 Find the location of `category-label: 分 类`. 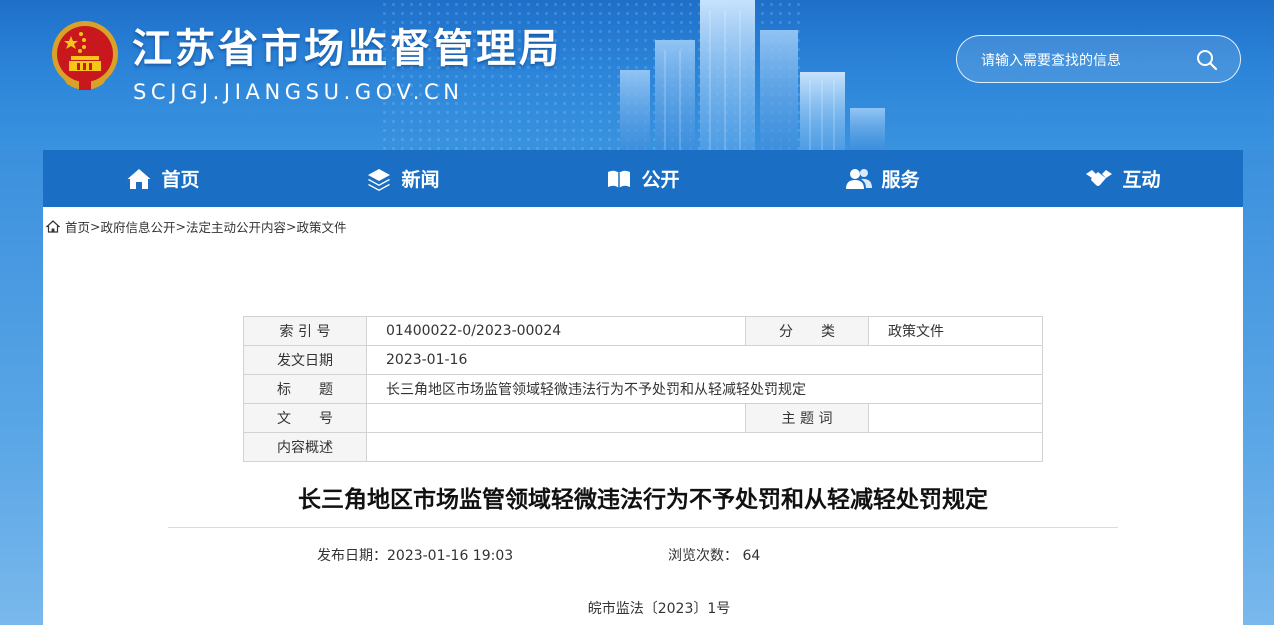

category-label: 分 类 is located at coordinates (807, 331).